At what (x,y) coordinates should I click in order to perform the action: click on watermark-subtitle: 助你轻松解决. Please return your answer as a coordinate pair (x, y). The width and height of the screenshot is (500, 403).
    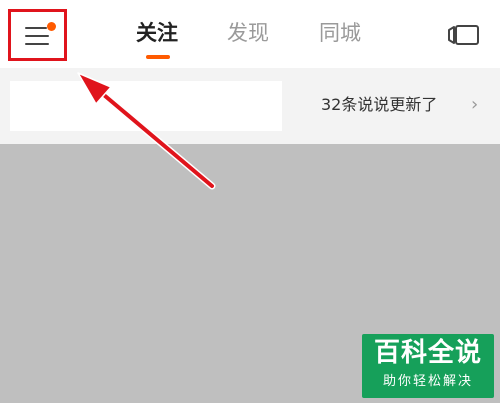
    Looking at the image, I should click on (427, 381).